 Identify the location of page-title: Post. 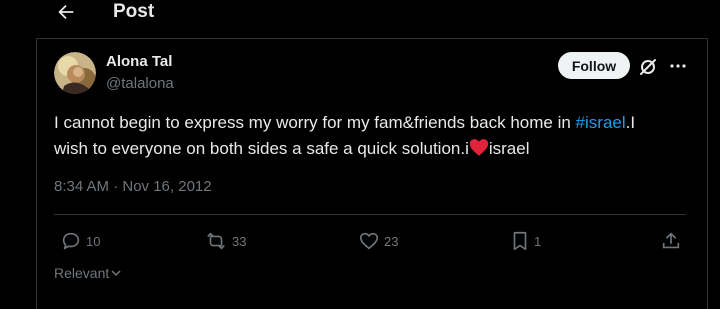
(134, 11).